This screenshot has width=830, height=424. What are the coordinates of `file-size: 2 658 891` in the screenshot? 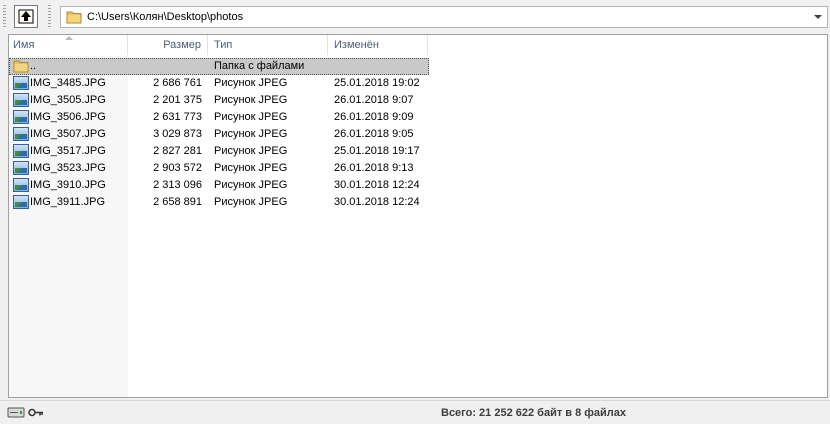 It's located at (177, 202).